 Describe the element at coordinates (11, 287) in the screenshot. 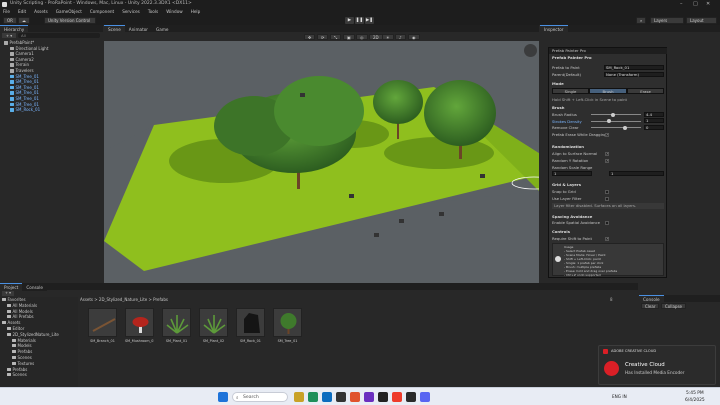

I see `tab-project: Project` at that location.